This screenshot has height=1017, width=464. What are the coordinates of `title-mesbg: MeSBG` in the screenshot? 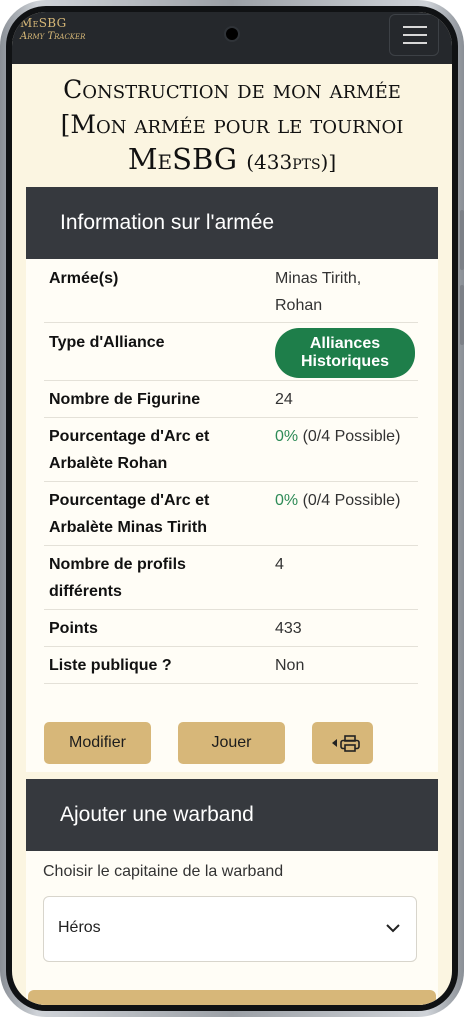 It's located at (182, 159).